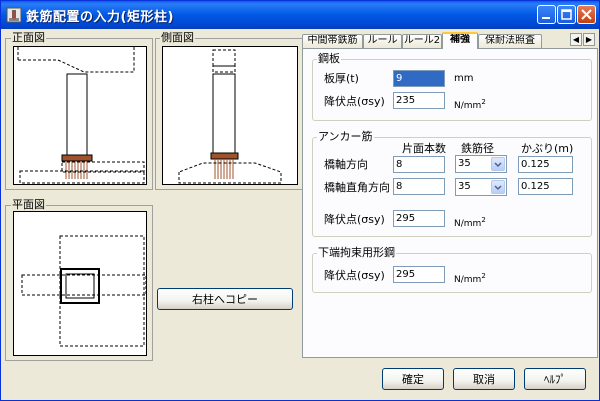 The width and height of the screenshot is (600, 401). I want to click on ok-button: 確定, so click(413, 379).